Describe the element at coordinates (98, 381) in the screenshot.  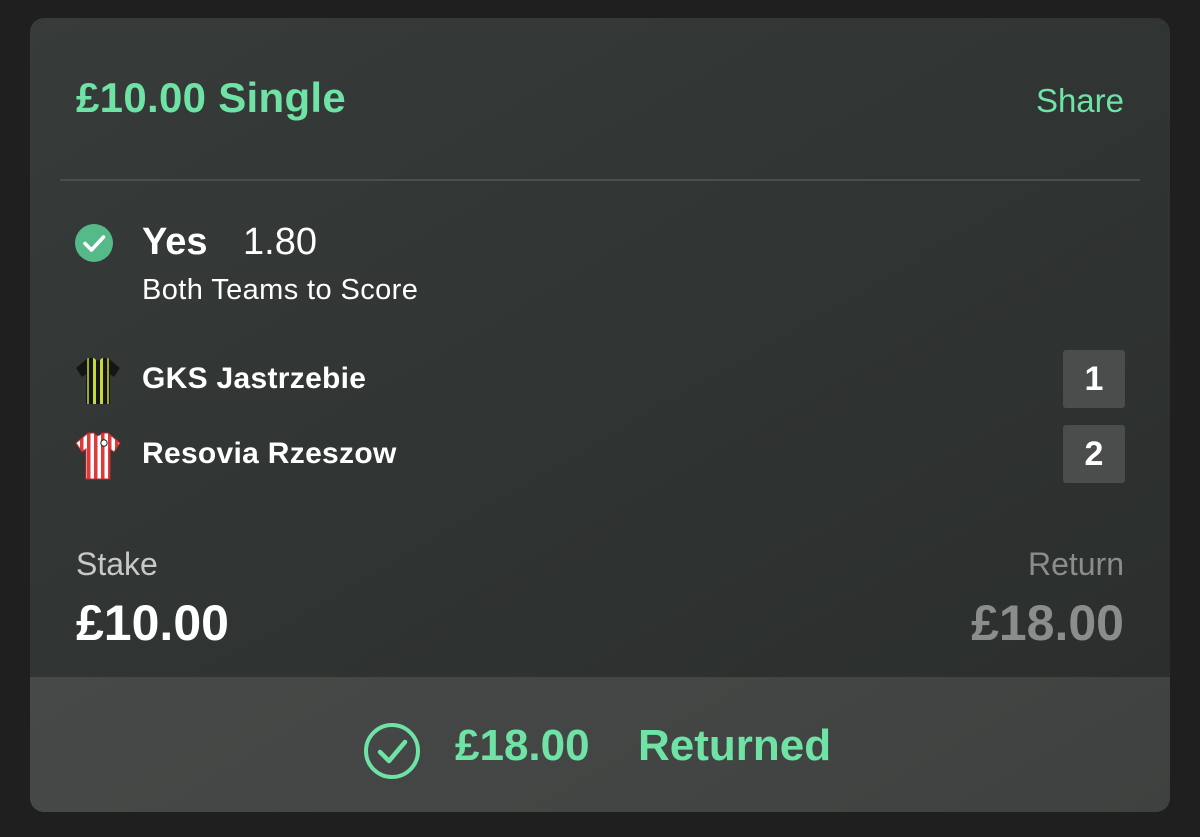
I see `black-yellow-striped-shirt-icon` at that location.